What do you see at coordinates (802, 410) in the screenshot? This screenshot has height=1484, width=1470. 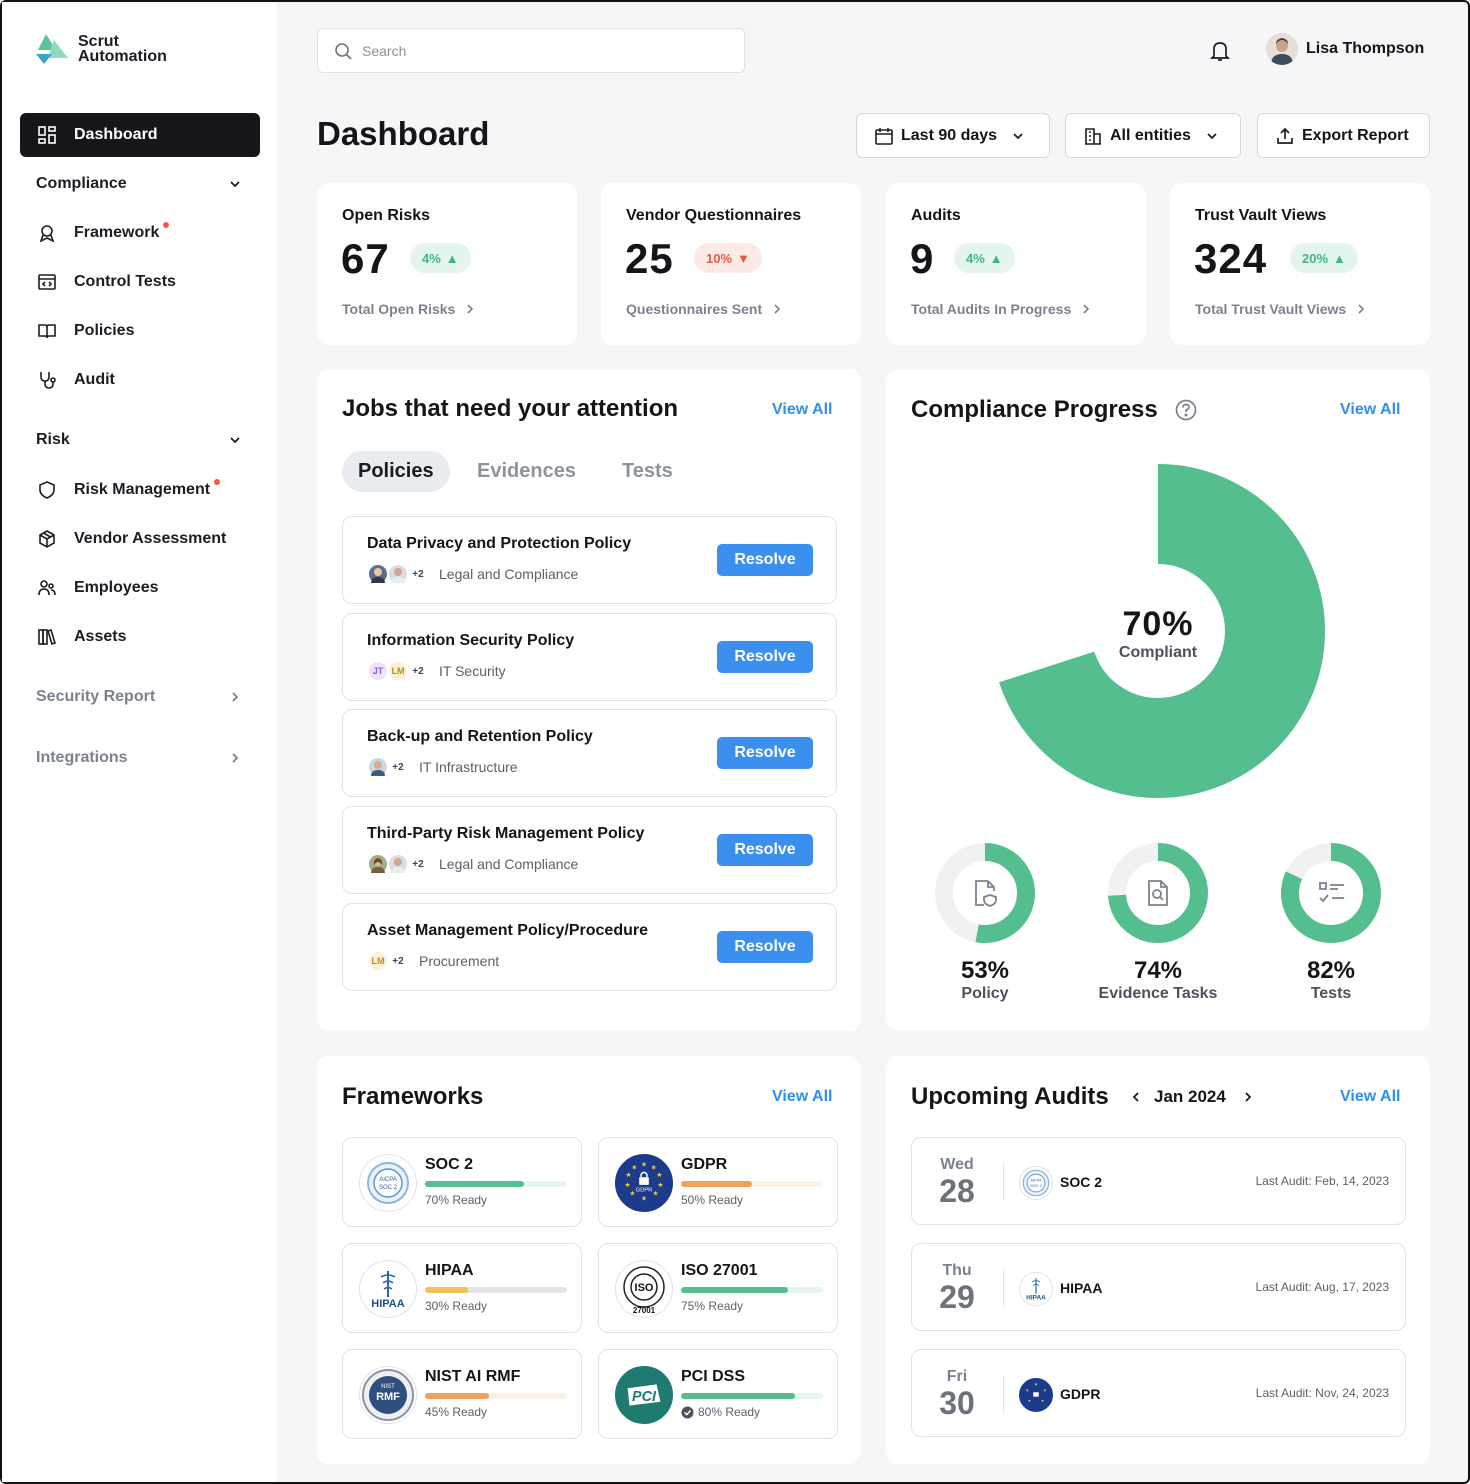 I see `jobs-view-all-link: View All` at bounding box center [802, 410].